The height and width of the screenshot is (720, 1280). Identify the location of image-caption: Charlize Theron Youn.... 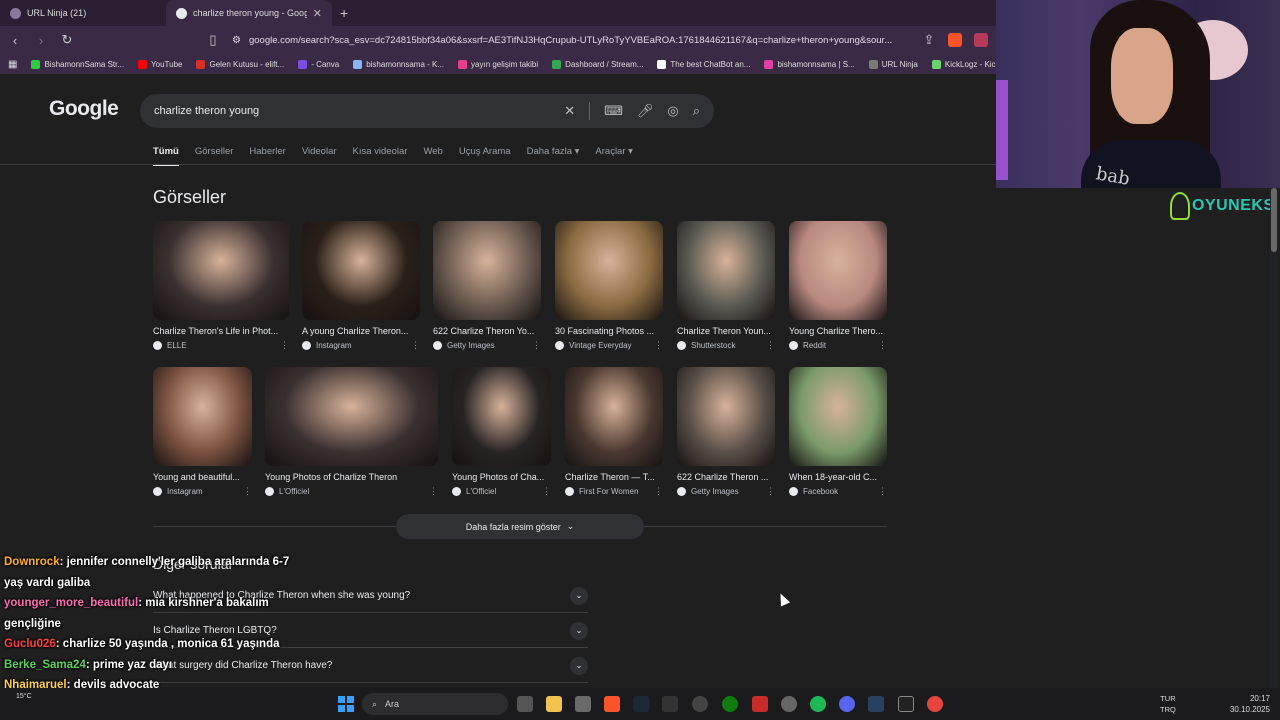
(726, 331).